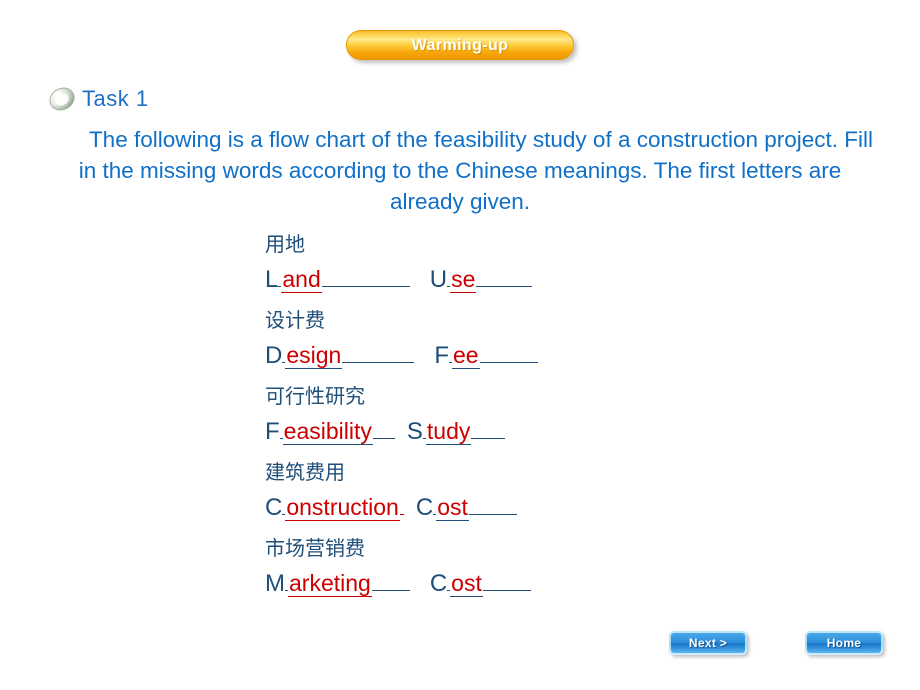 This screenshot has width=920, height=690. What do you see at coordinates (272, 279) in the screenshot?
I see `first-letter: L` at bounding box center [272, 279].